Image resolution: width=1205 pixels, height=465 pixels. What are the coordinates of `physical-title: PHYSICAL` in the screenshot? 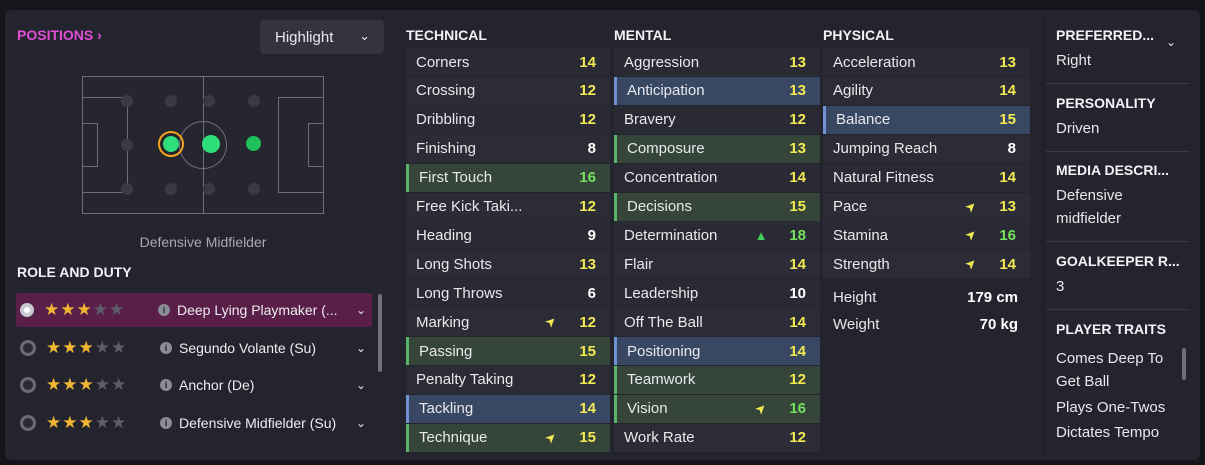 It's located at (858, 35).